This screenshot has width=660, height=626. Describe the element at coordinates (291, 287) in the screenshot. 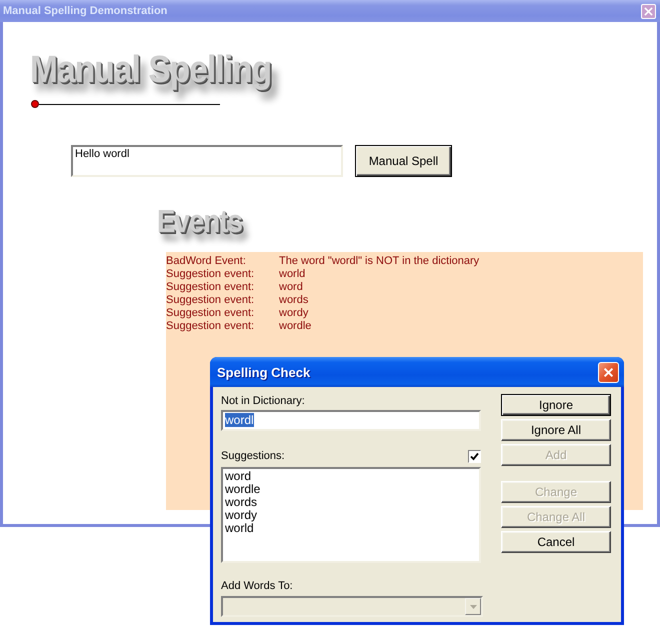

I see `event-detail: word` at that location.